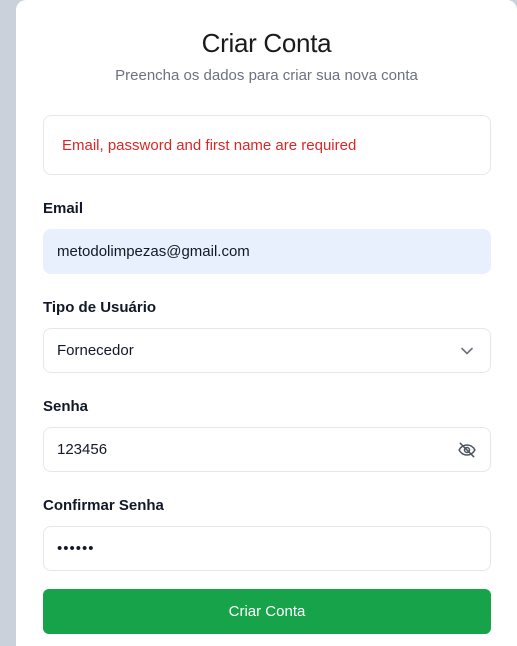 This screenshot has height=646, width=517. Describe the element at coordinates (266, 43) in the screenshot. I see `page-title: Criar Conta` at that location.